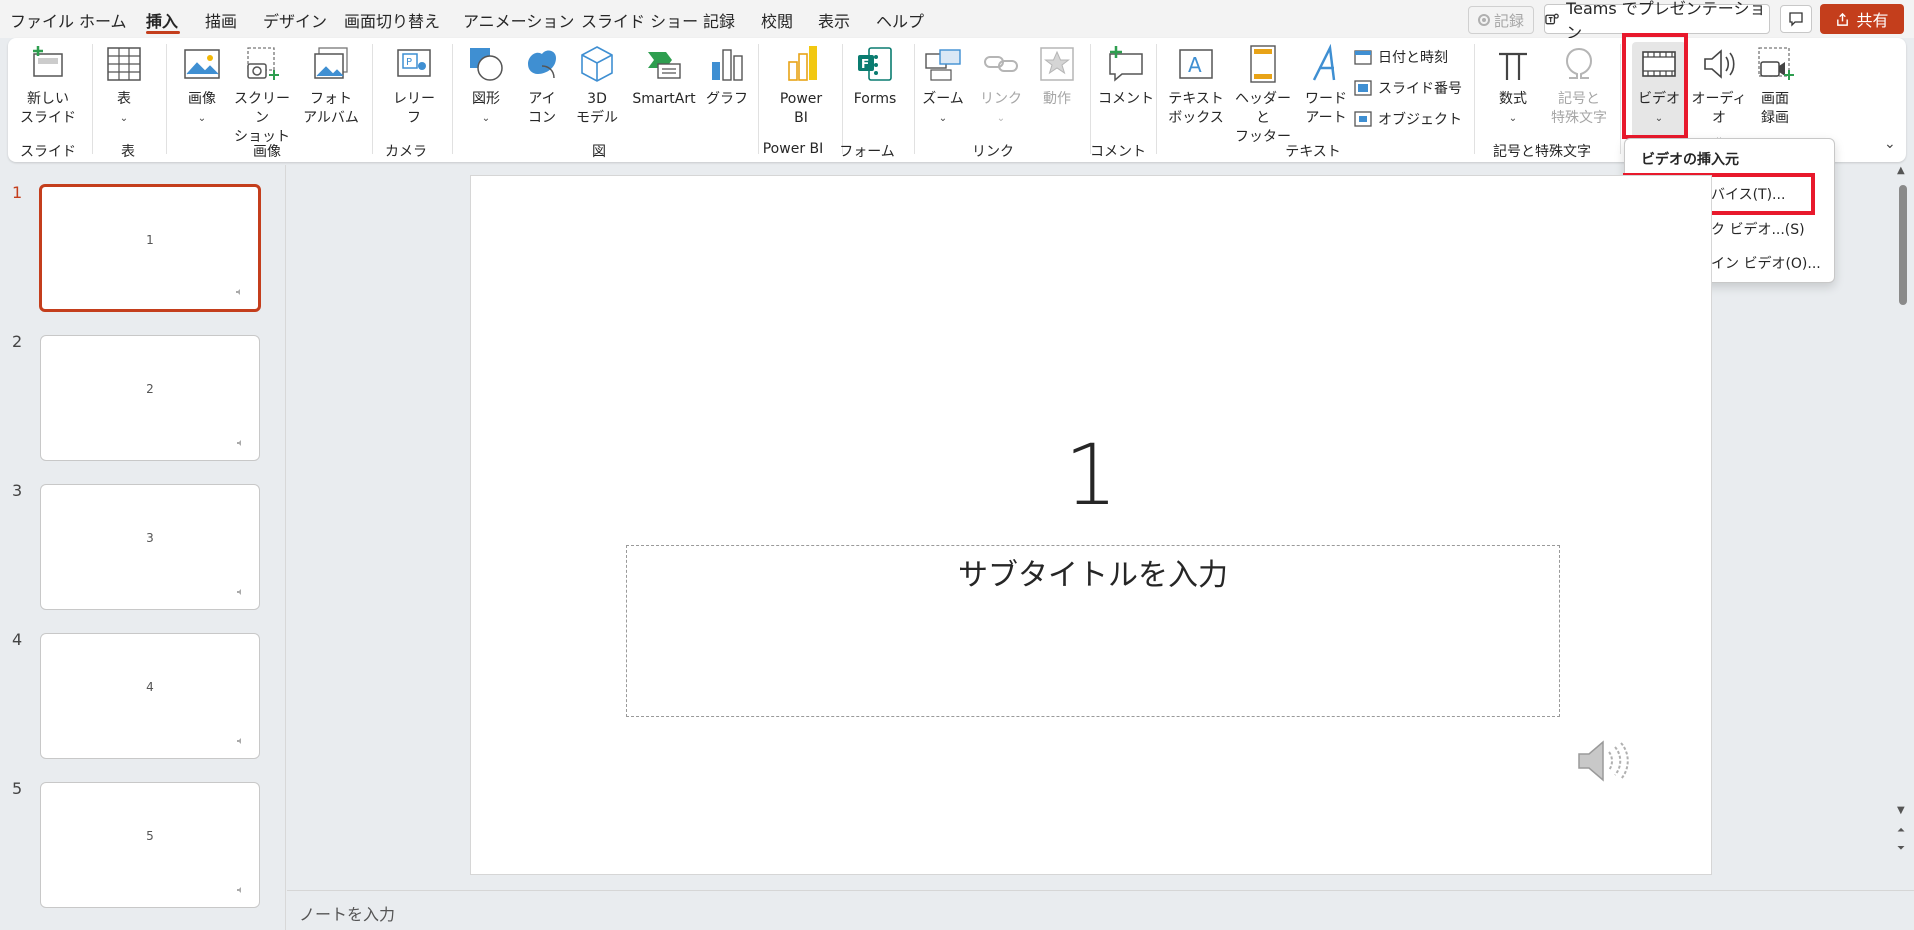 This screenshot has width=1914, height=930. I want to click on textbox-icon: A, so click(1196, 64).